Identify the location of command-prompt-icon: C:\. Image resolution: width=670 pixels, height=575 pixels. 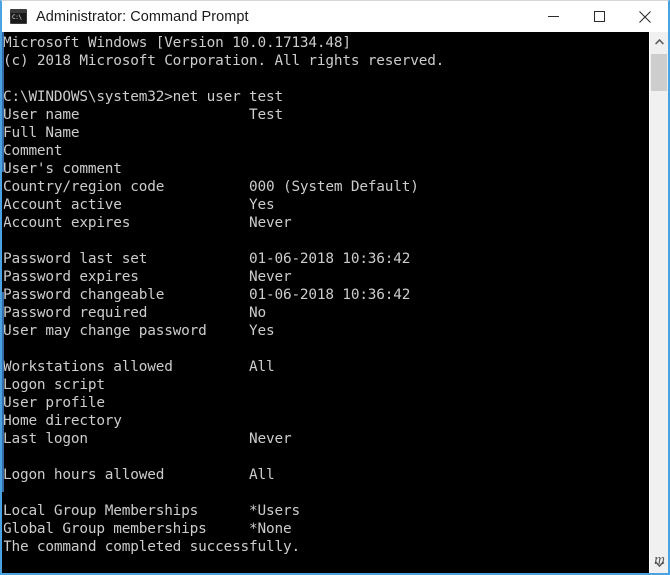
(18, 16).